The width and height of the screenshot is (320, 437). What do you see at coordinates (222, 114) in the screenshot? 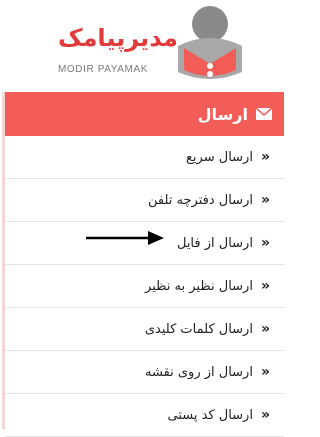
I see `menu-header-label: ارسال` at bounding box center [222, 114].